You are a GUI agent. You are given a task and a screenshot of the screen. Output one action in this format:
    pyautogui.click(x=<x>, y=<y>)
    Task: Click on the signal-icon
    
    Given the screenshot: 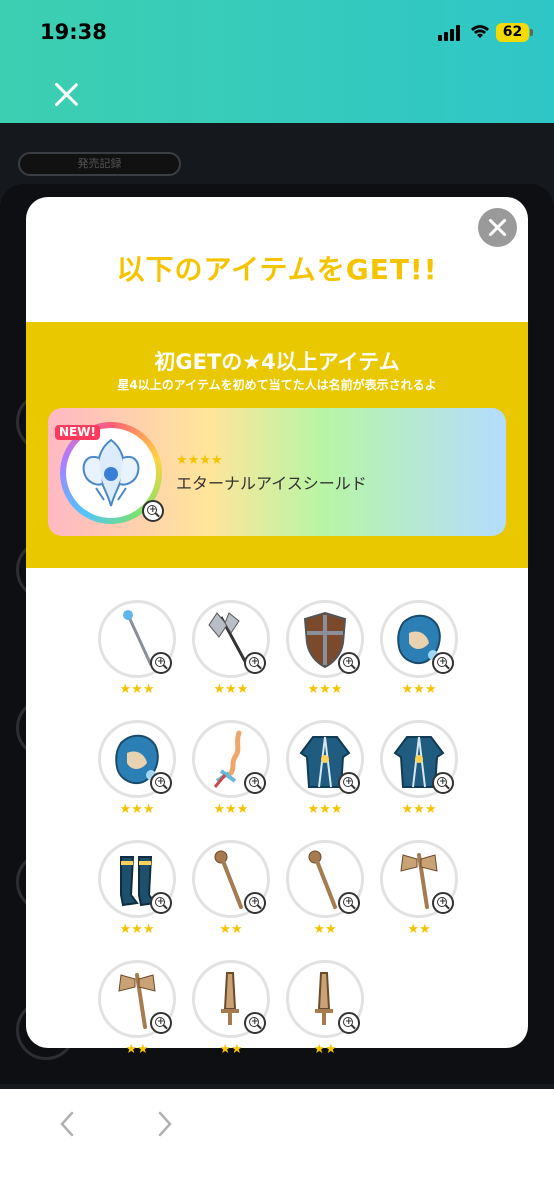 What is the action you would take?
    pyautogui.click(x=451, y=33)
    